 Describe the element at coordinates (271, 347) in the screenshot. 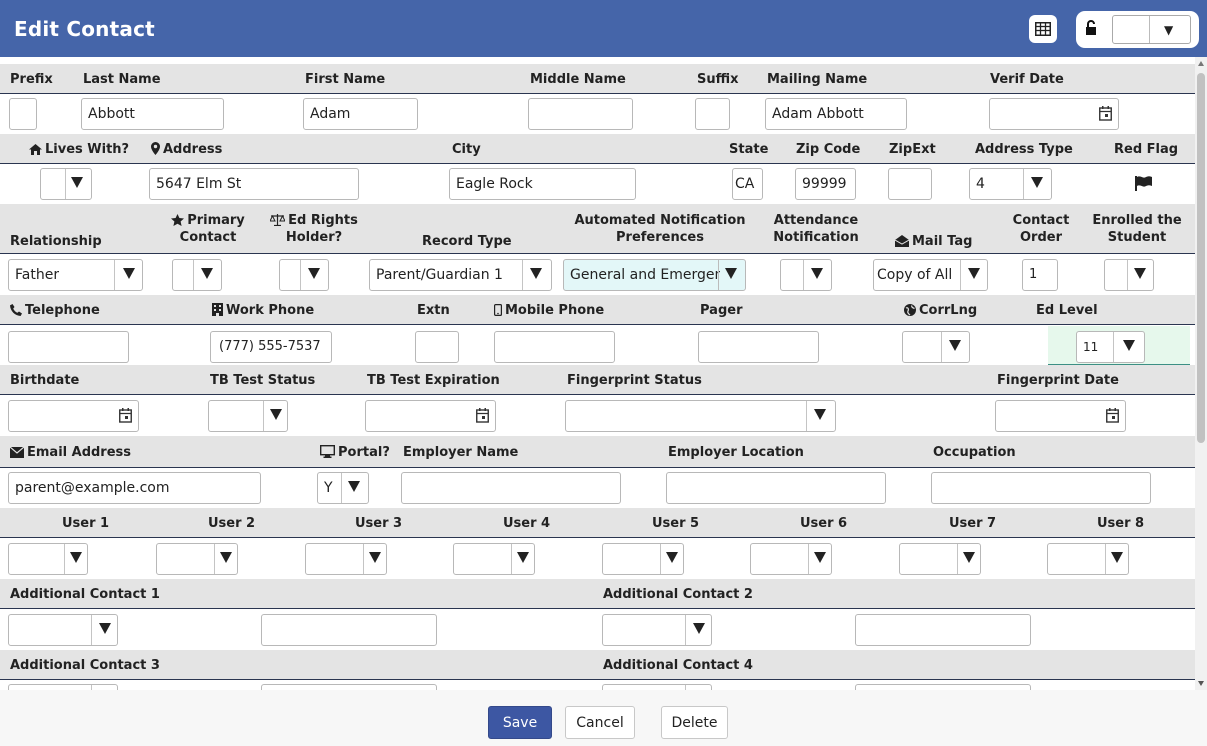

I see `work-phone-input: (777) 555-7537` at that location.